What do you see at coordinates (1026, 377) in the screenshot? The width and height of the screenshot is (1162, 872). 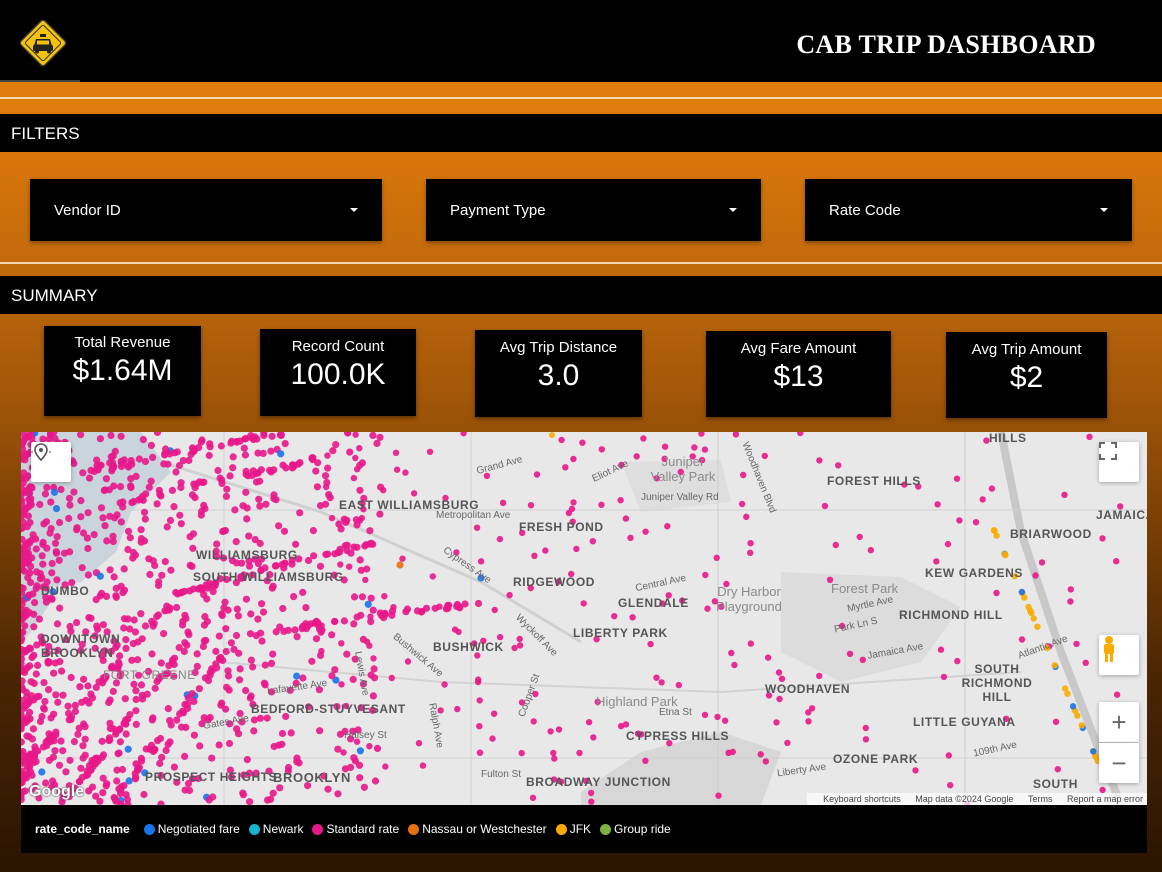 I see `kpi-value: $2` at bounding box center [1026, 377].